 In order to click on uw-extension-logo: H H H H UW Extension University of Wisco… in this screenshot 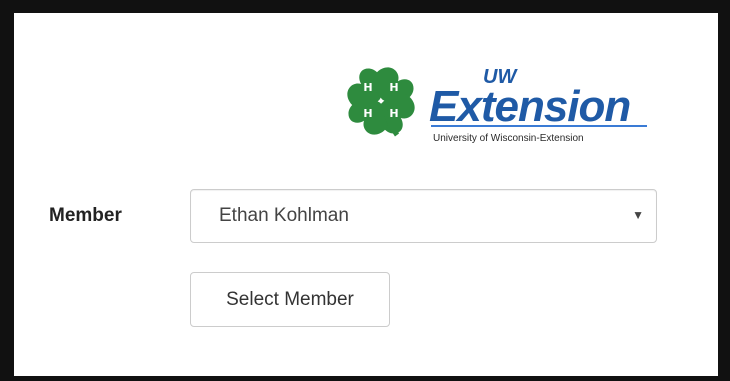, I will do `click(496, 107)`.